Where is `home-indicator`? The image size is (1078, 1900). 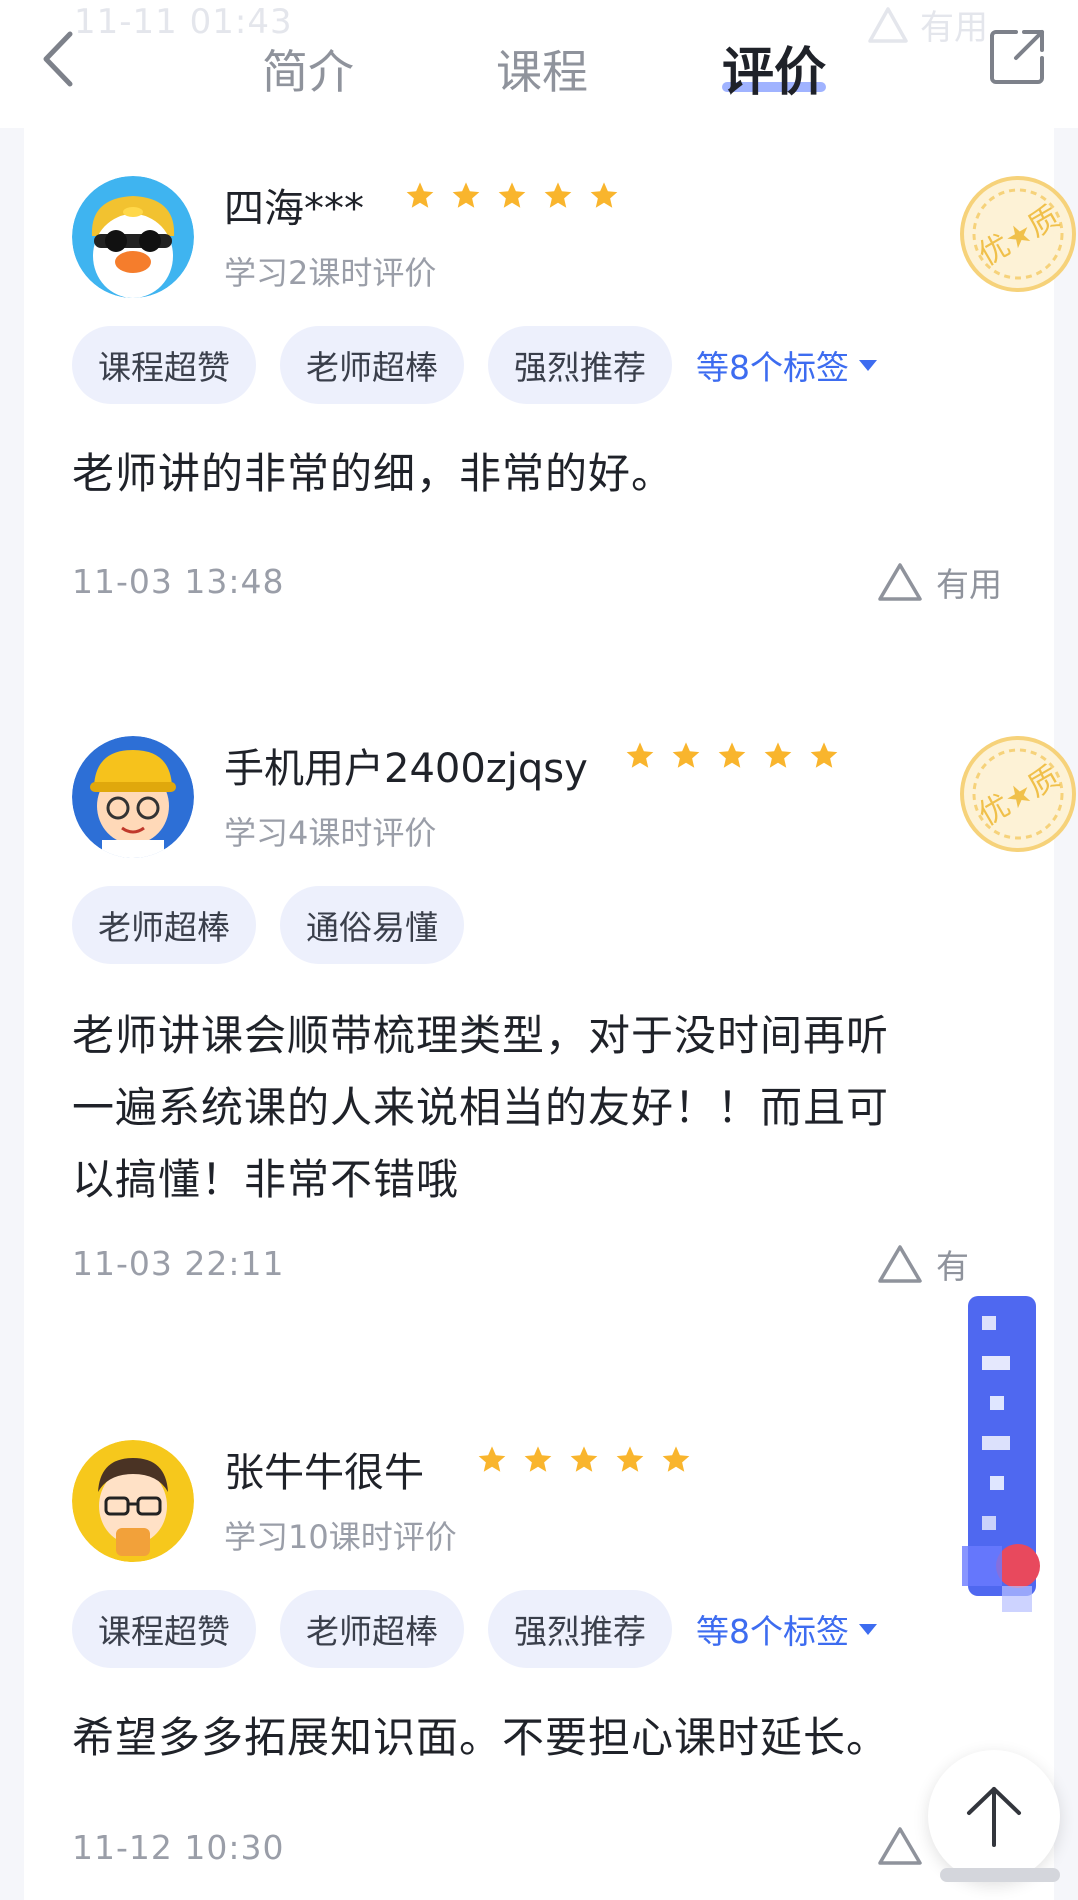
home-indicator is located at coordinates (1000, 1875).